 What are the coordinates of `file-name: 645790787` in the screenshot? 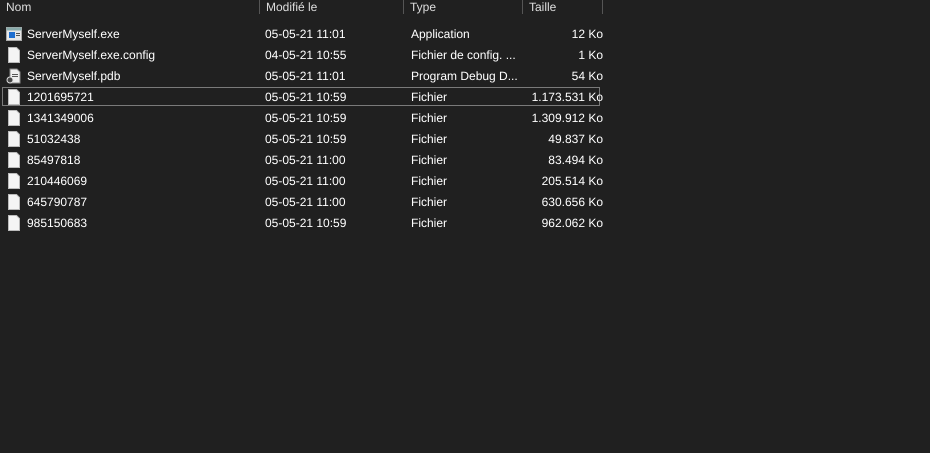 It's located at (57, 201).